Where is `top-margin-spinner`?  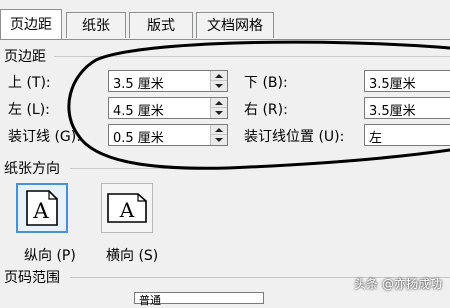 top-margin-spinner is located at coordinates (218, 81).